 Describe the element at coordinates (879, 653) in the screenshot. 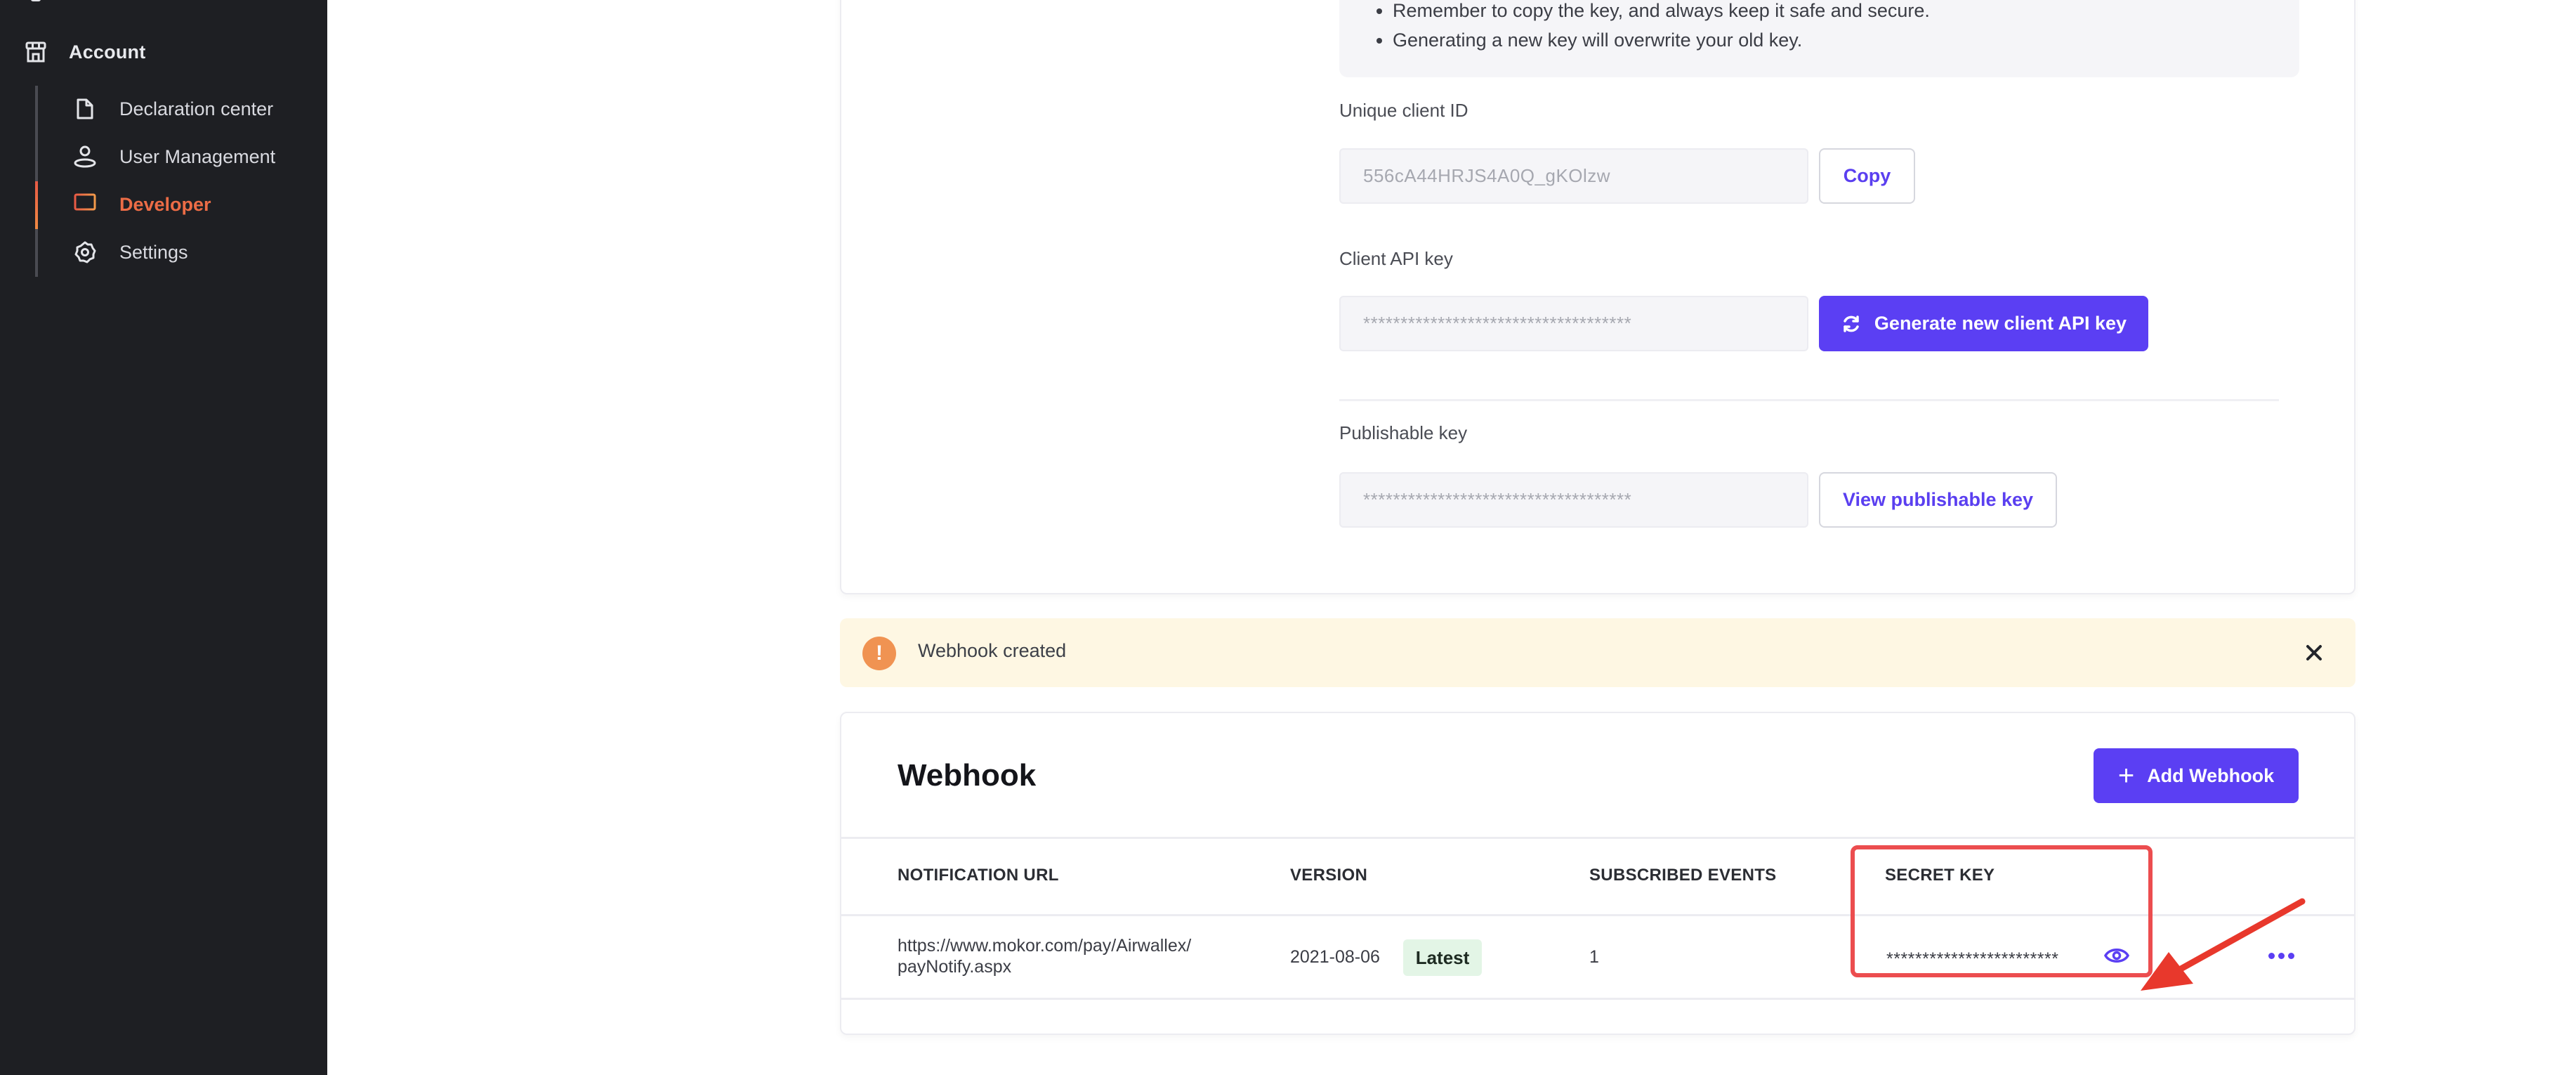

I see `exclamation-icon: !` at that location.